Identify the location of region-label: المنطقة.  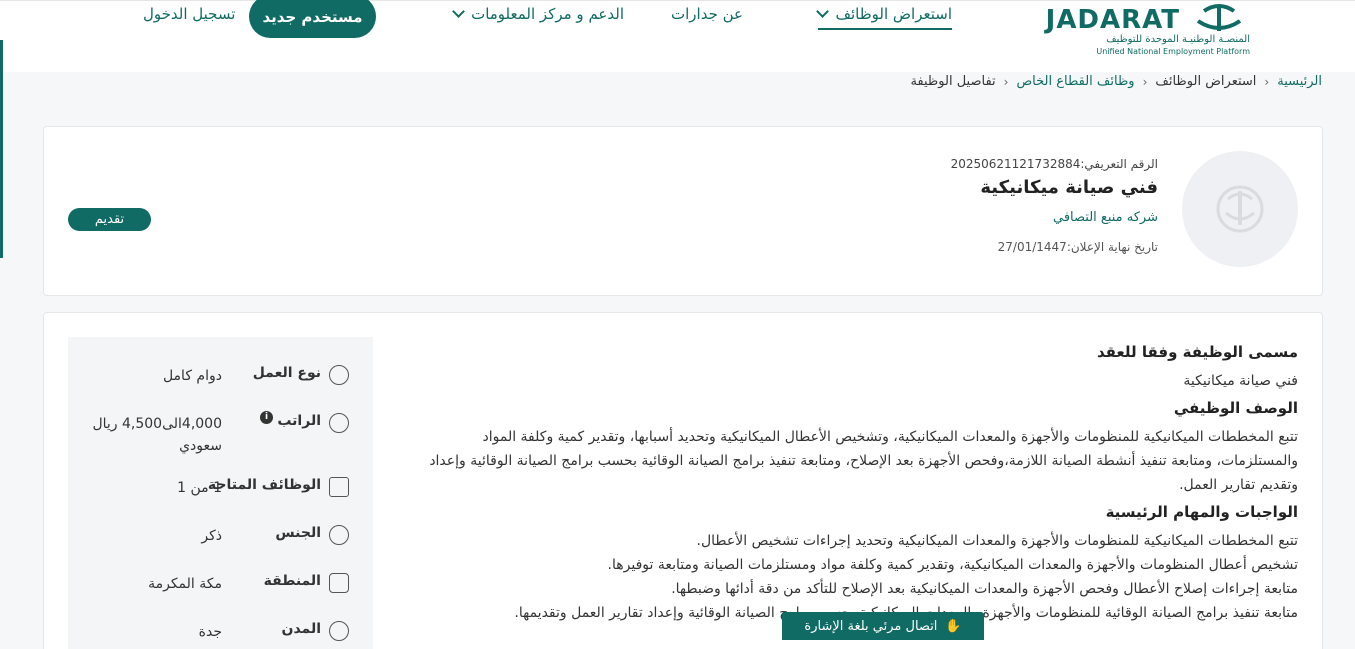
(292, 581).